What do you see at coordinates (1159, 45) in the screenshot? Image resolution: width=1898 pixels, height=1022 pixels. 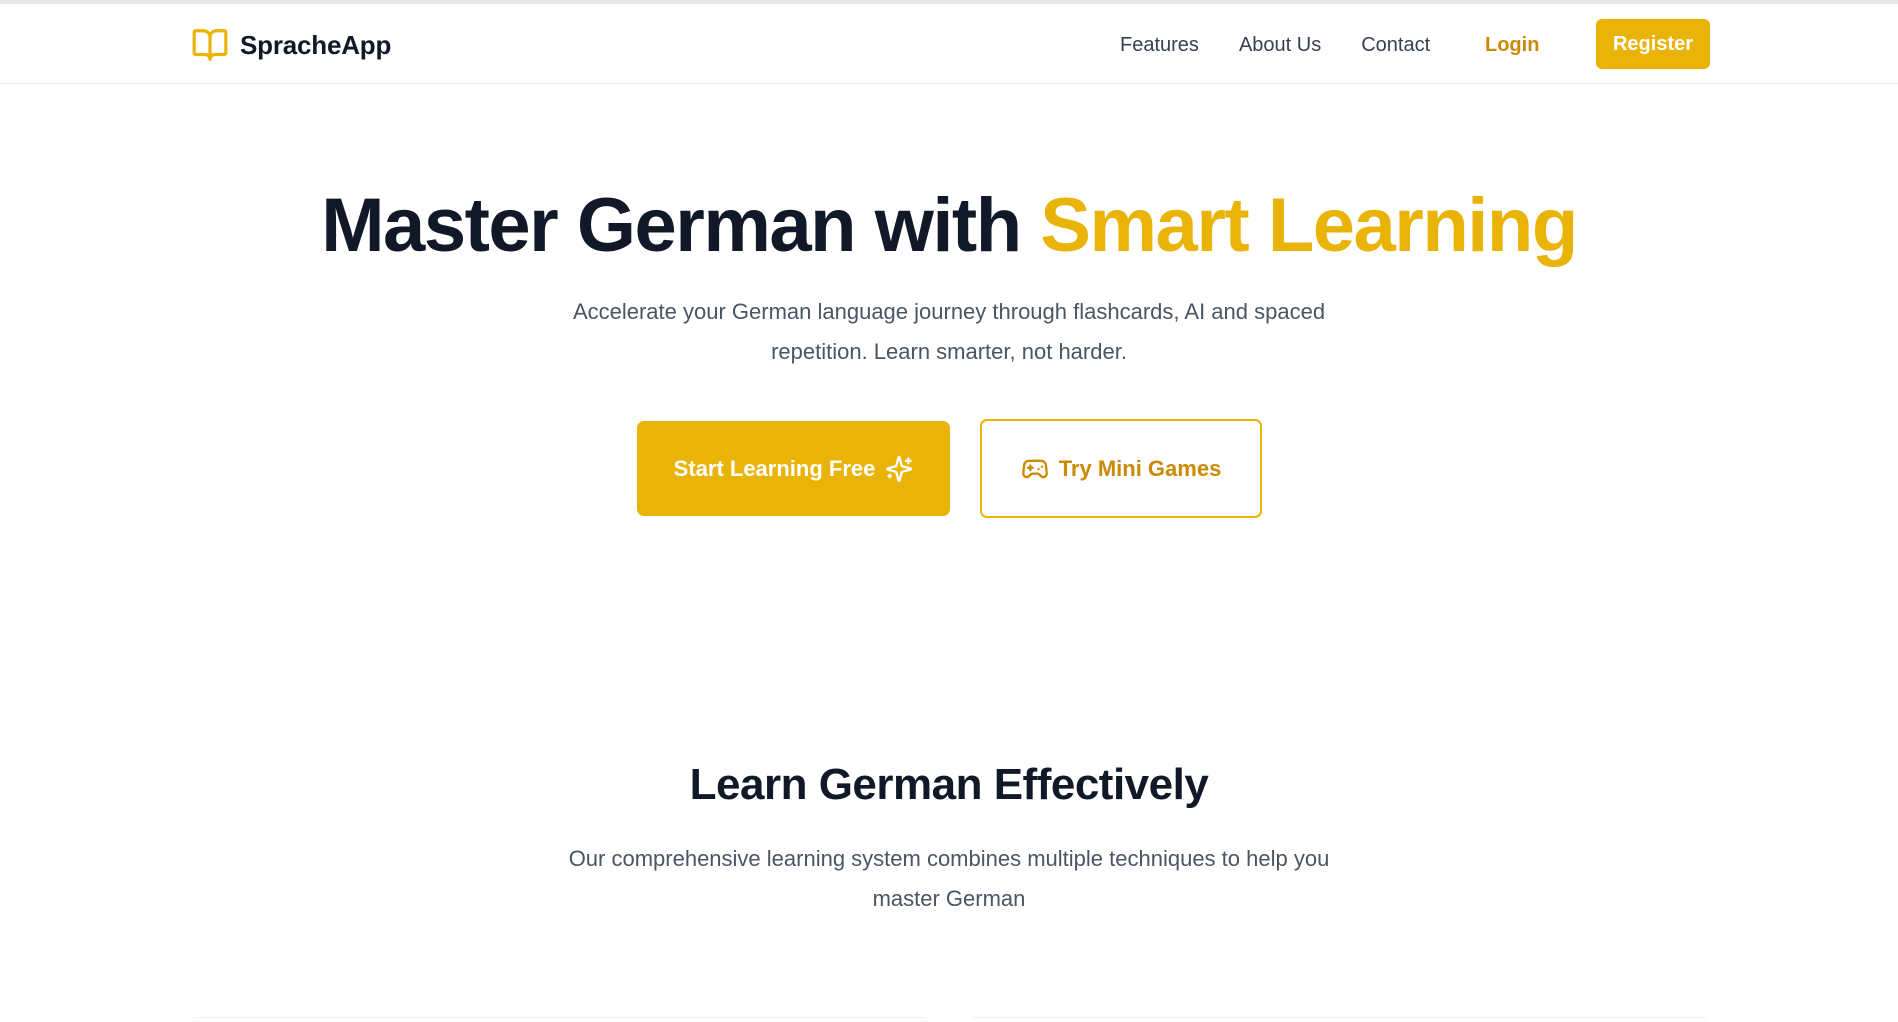 I see `nav-link-features: Features` at bounding box center [1159, 45].